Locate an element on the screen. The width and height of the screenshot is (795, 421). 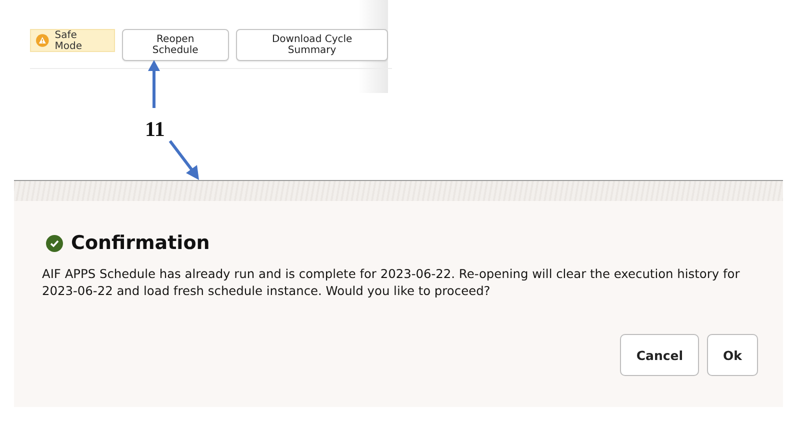
toolbar-button: Download Cycle Summary is located at coordinates (312, 45).